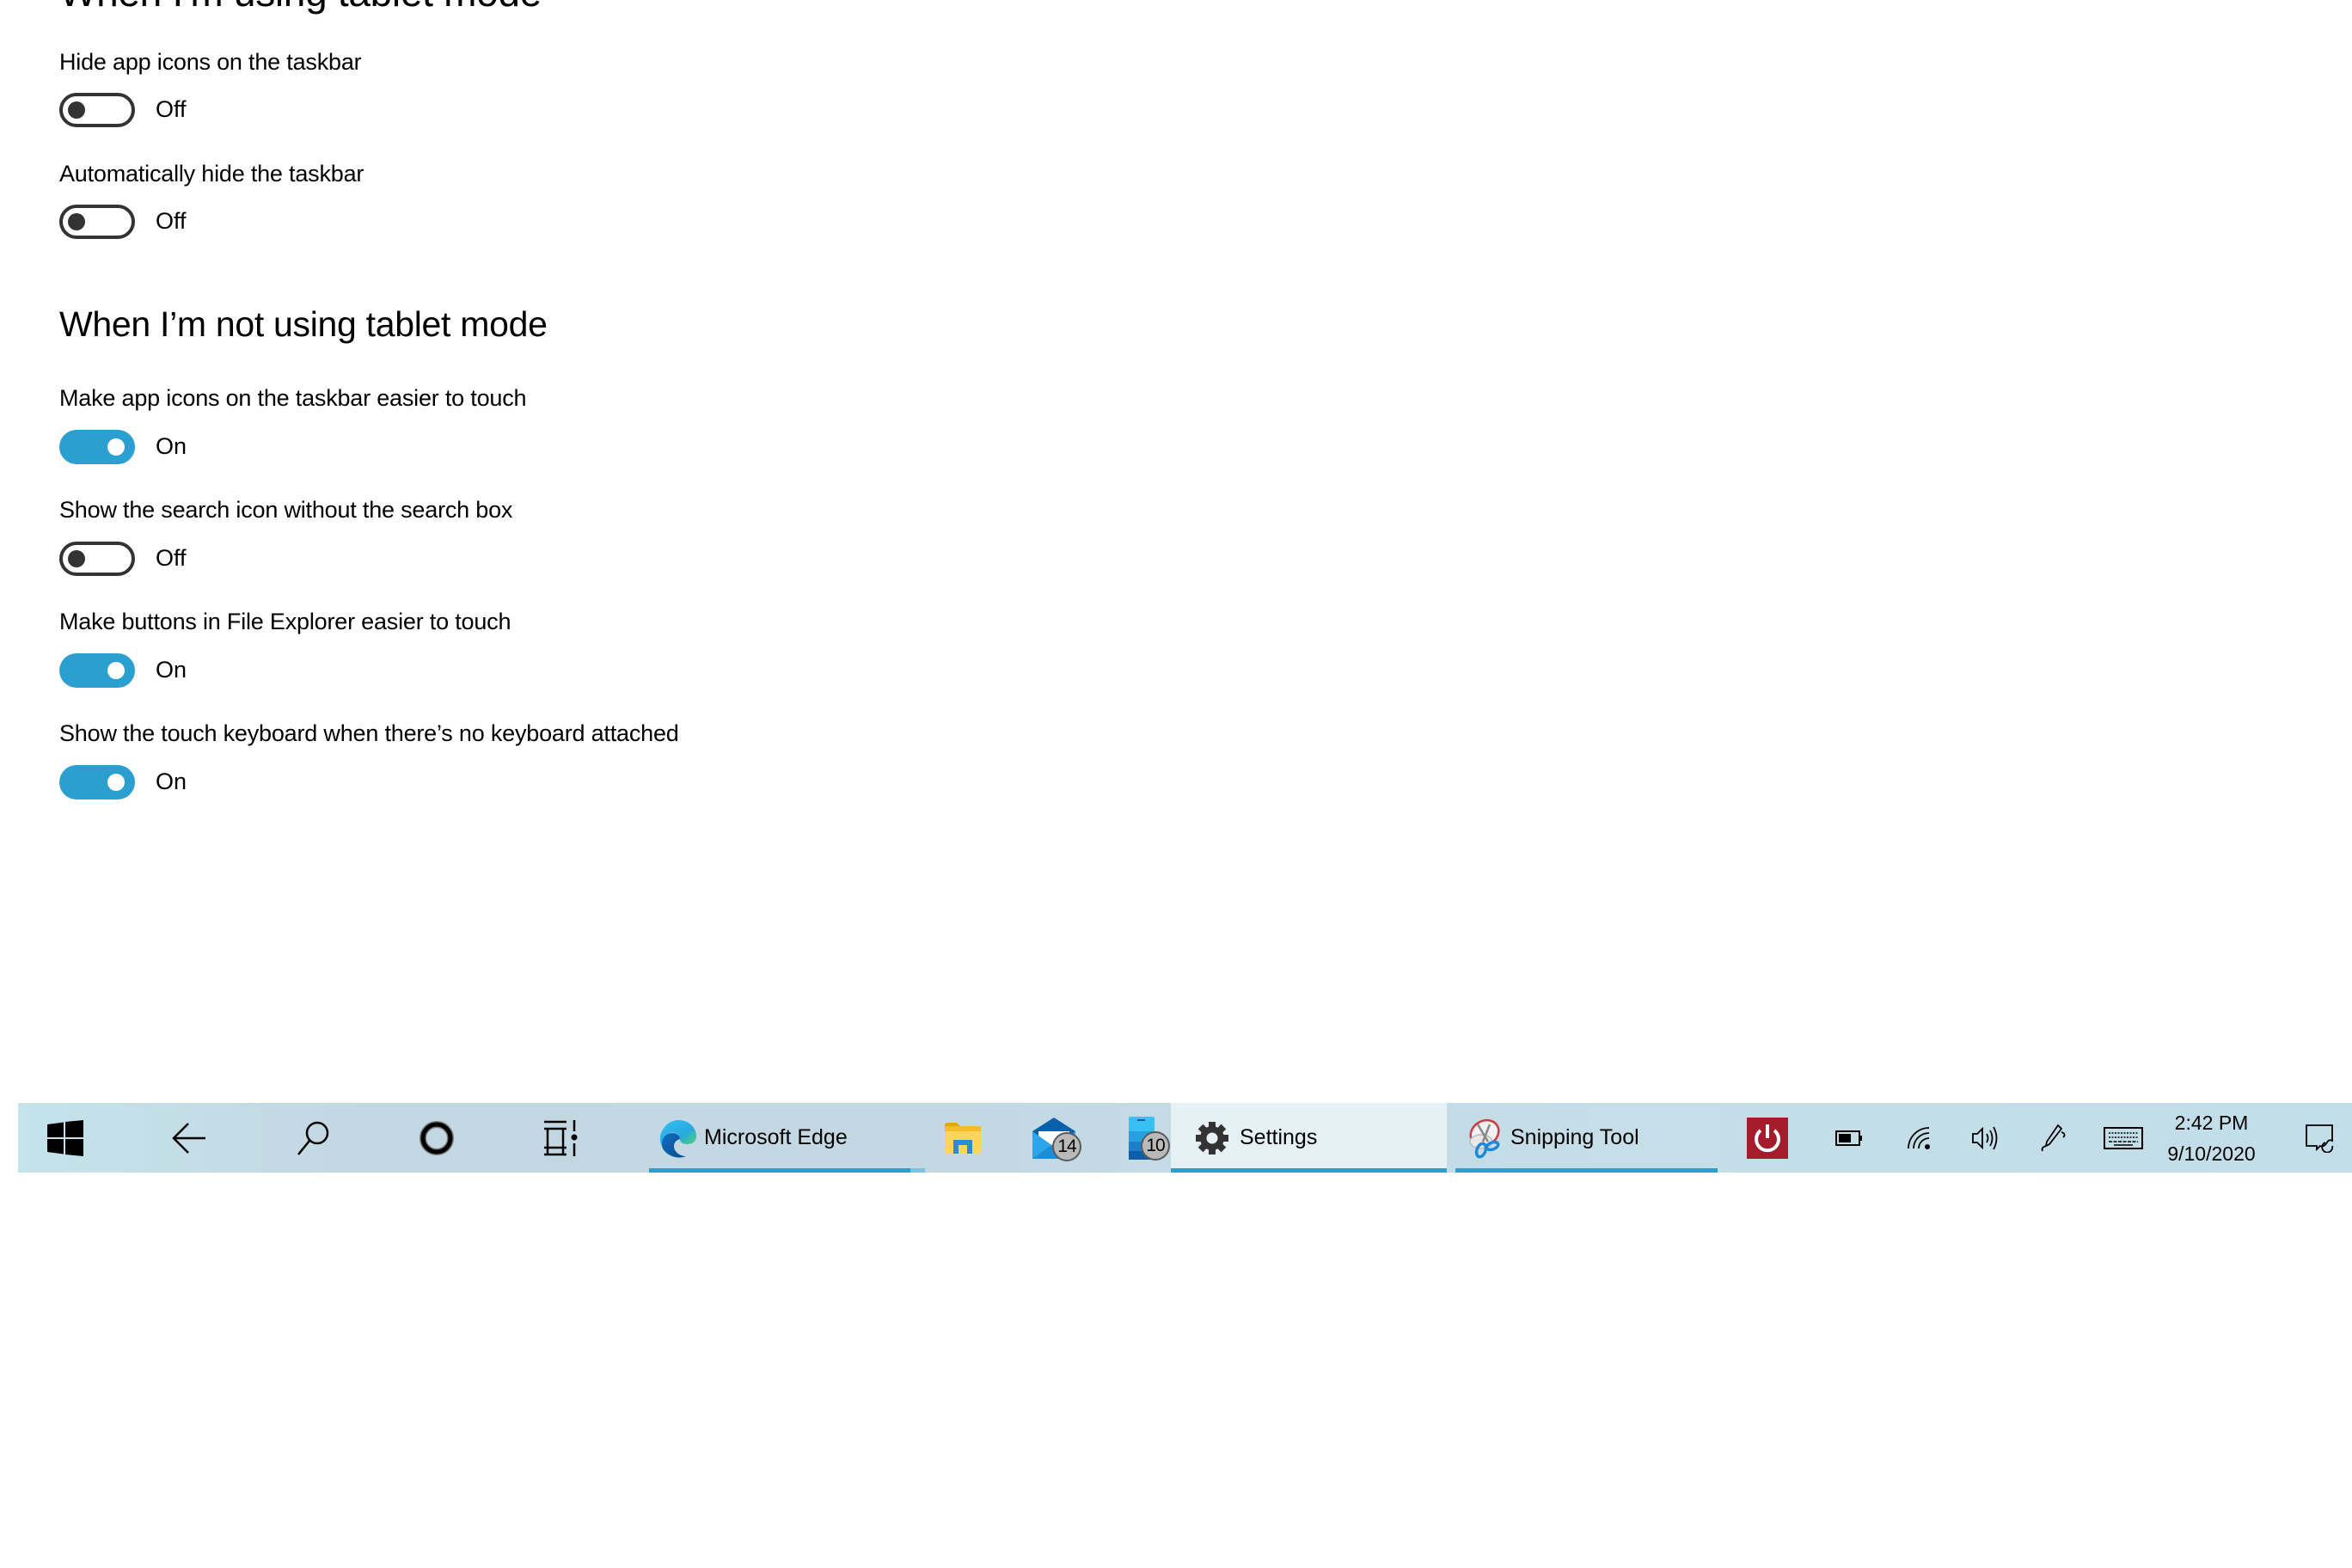  Describe the element at coordinates (2211, 1122) in the screenshot. I see `clock-time: 2:42 PM` at that location.